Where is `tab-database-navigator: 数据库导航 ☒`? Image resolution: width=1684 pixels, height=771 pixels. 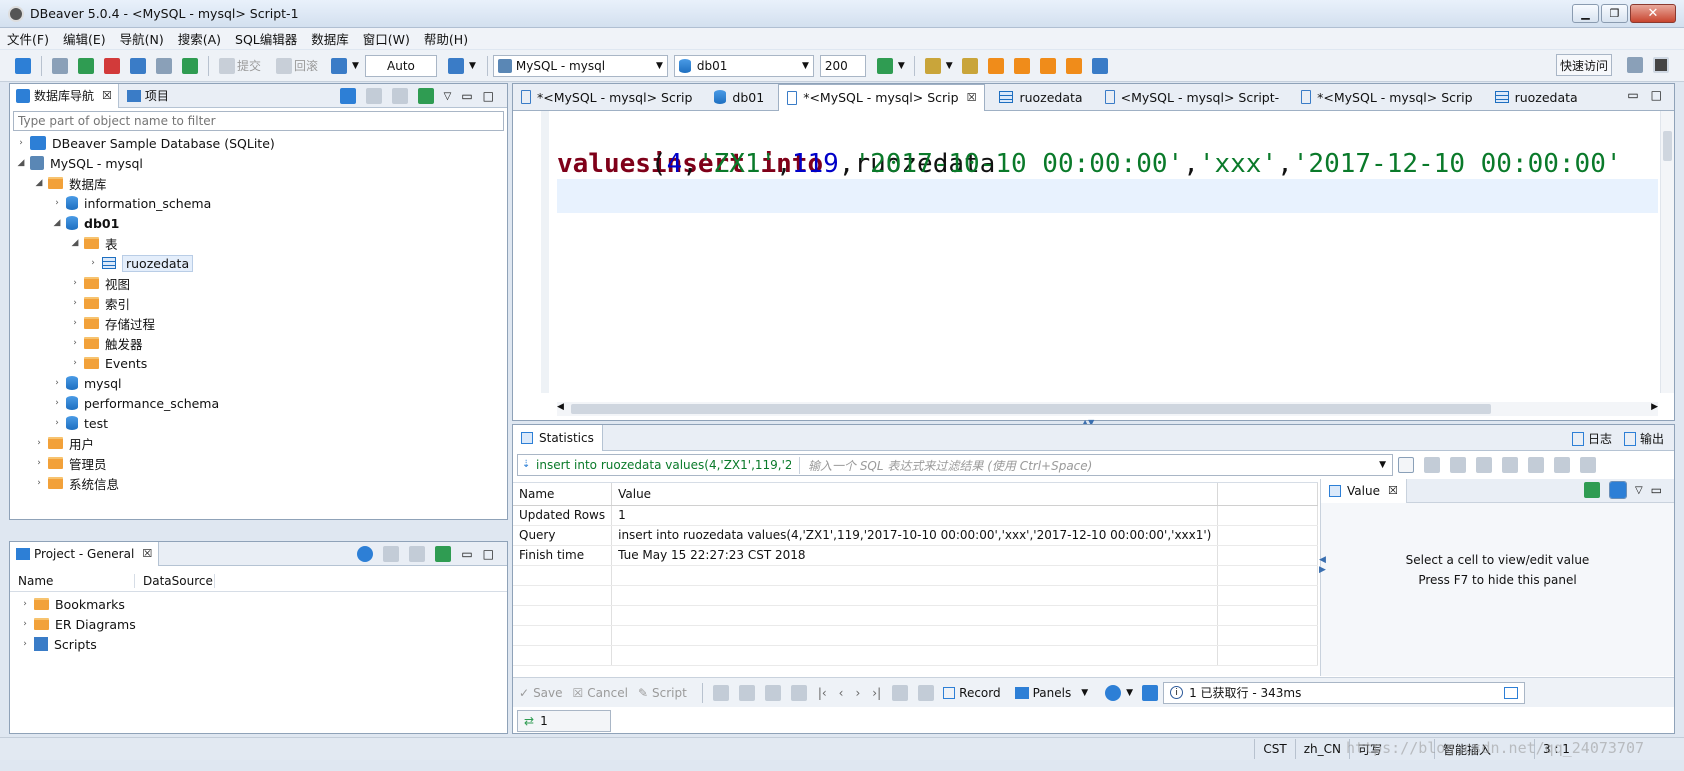
tab-database-navigator: 数据库导航 ☒ is located at coordinates (64, 95).